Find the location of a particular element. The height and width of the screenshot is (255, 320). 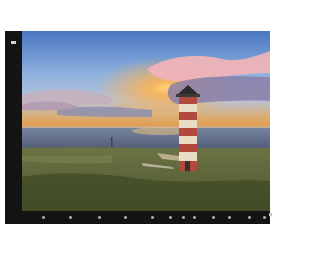

left-rail is located at coordinates (13, 127).